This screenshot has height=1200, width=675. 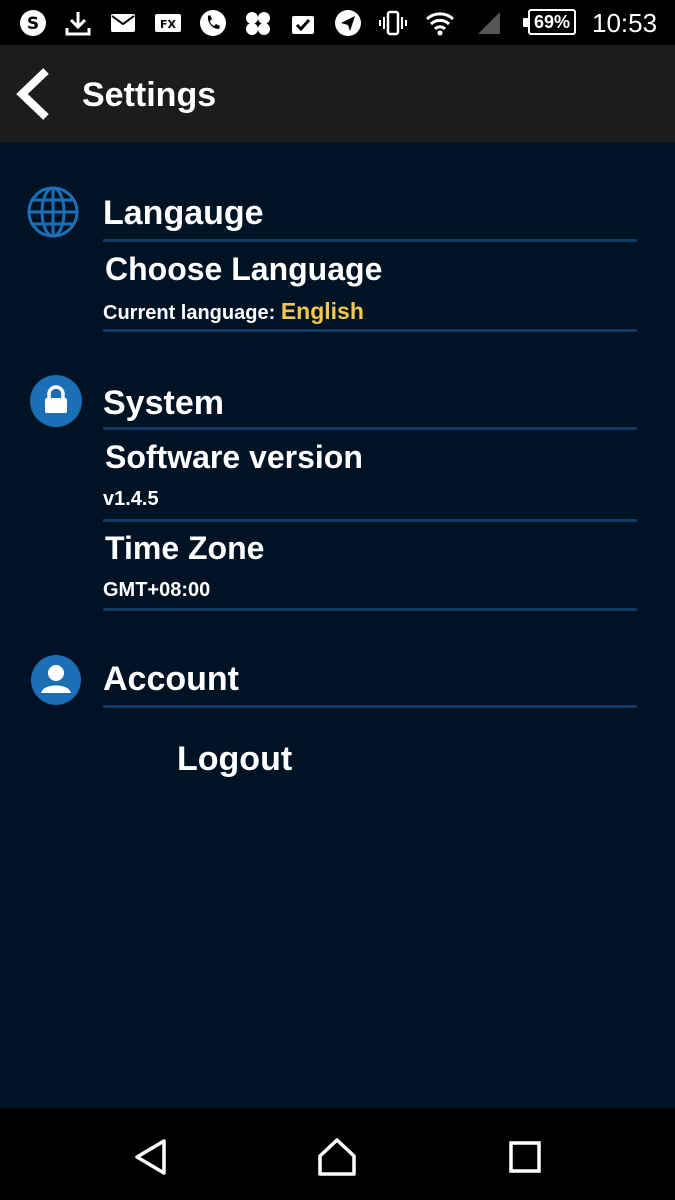 I want to click on app-bar: Settings, so click(x=337, y=93).